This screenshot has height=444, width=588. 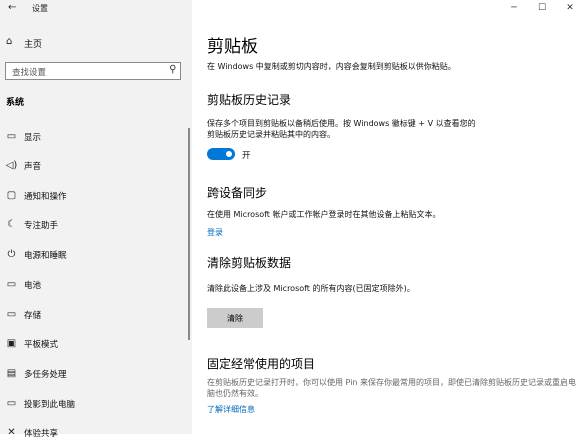 I want to click on page-title: 剪贴板, so click(x=232, y=47).